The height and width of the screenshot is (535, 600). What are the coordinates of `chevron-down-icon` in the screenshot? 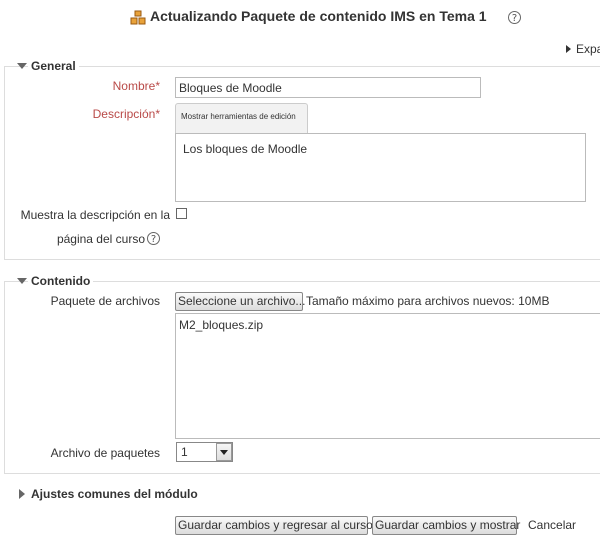 It's located at (224, 452).